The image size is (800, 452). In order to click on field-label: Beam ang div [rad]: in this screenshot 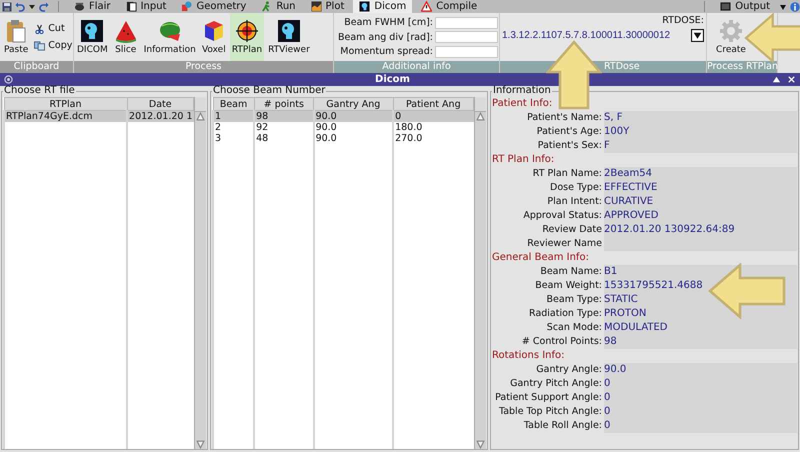, I will do `click(385, 37)`.